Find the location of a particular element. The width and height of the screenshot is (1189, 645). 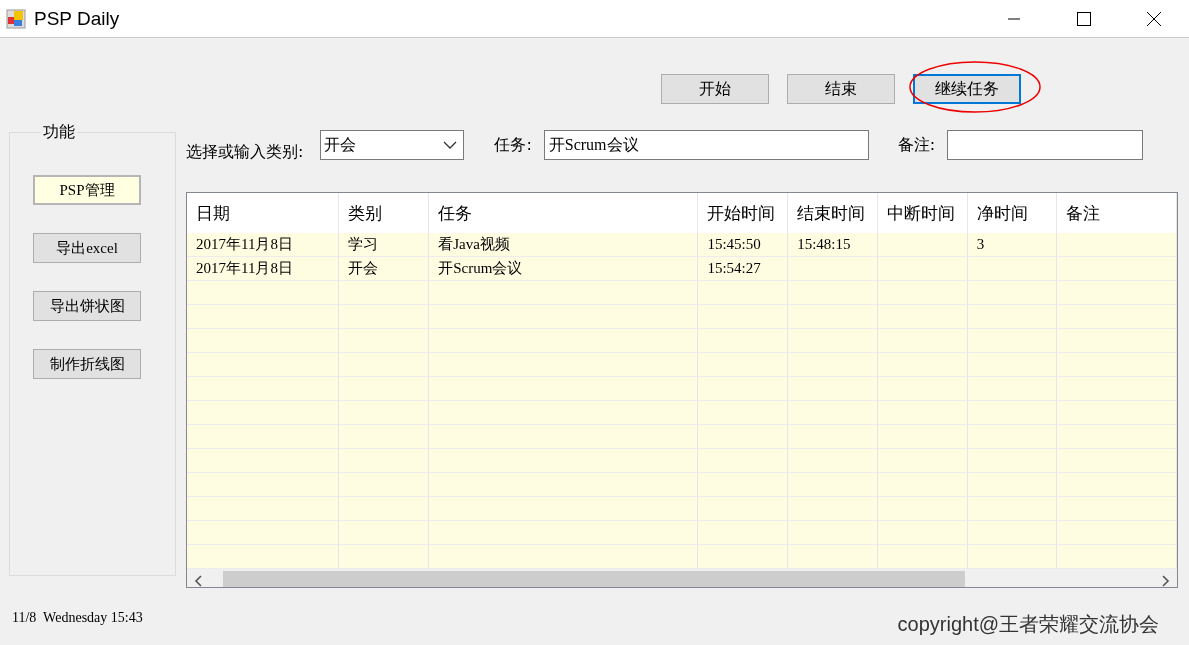

note-field is located at coordinates (1045, 145).